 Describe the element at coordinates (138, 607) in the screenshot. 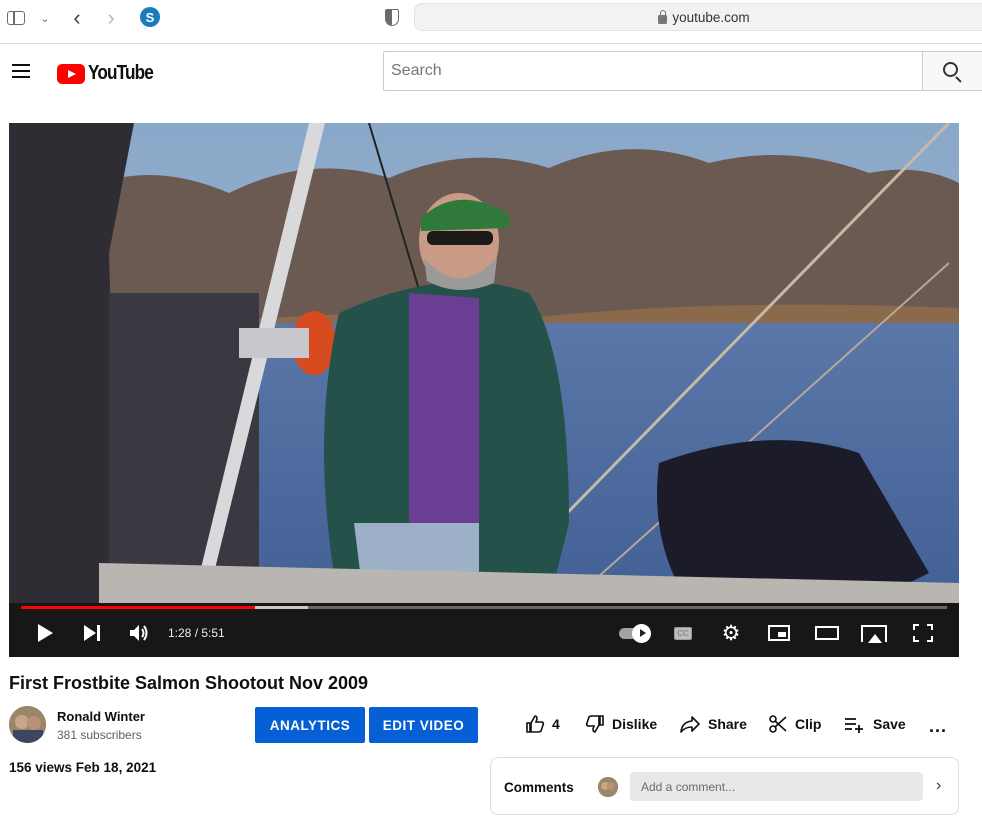

I see `progress-played` at that location.